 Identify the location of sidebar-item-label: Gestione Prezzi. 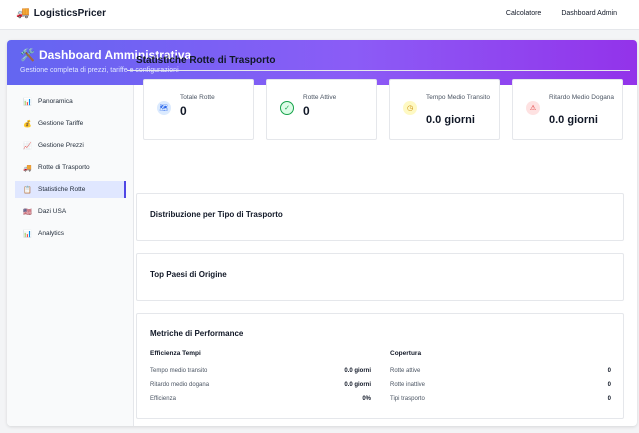
(61, 145).